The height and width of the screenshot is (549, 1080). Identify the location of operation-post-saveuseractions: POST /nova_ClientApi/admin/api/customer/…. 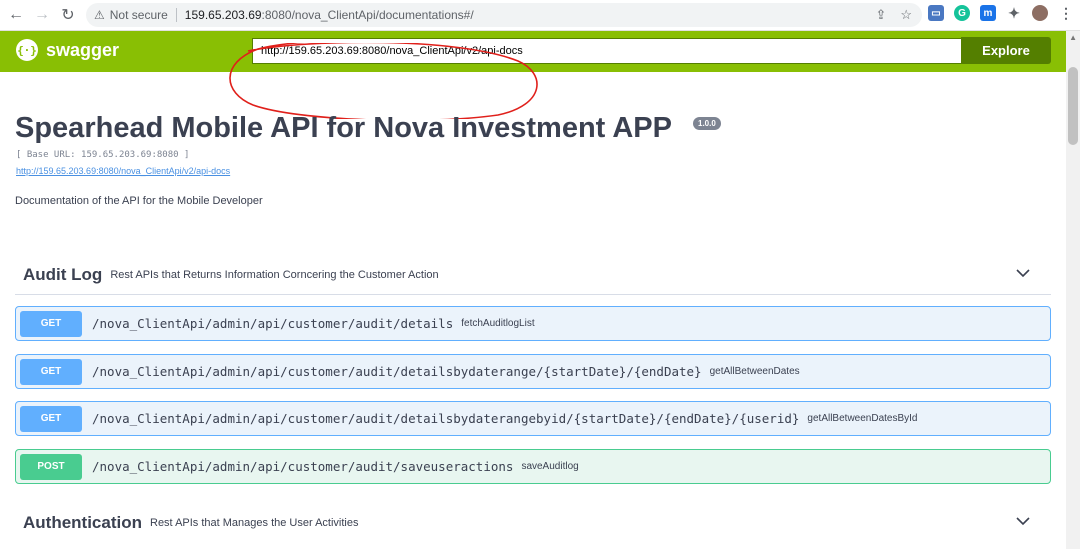
(533, 466).